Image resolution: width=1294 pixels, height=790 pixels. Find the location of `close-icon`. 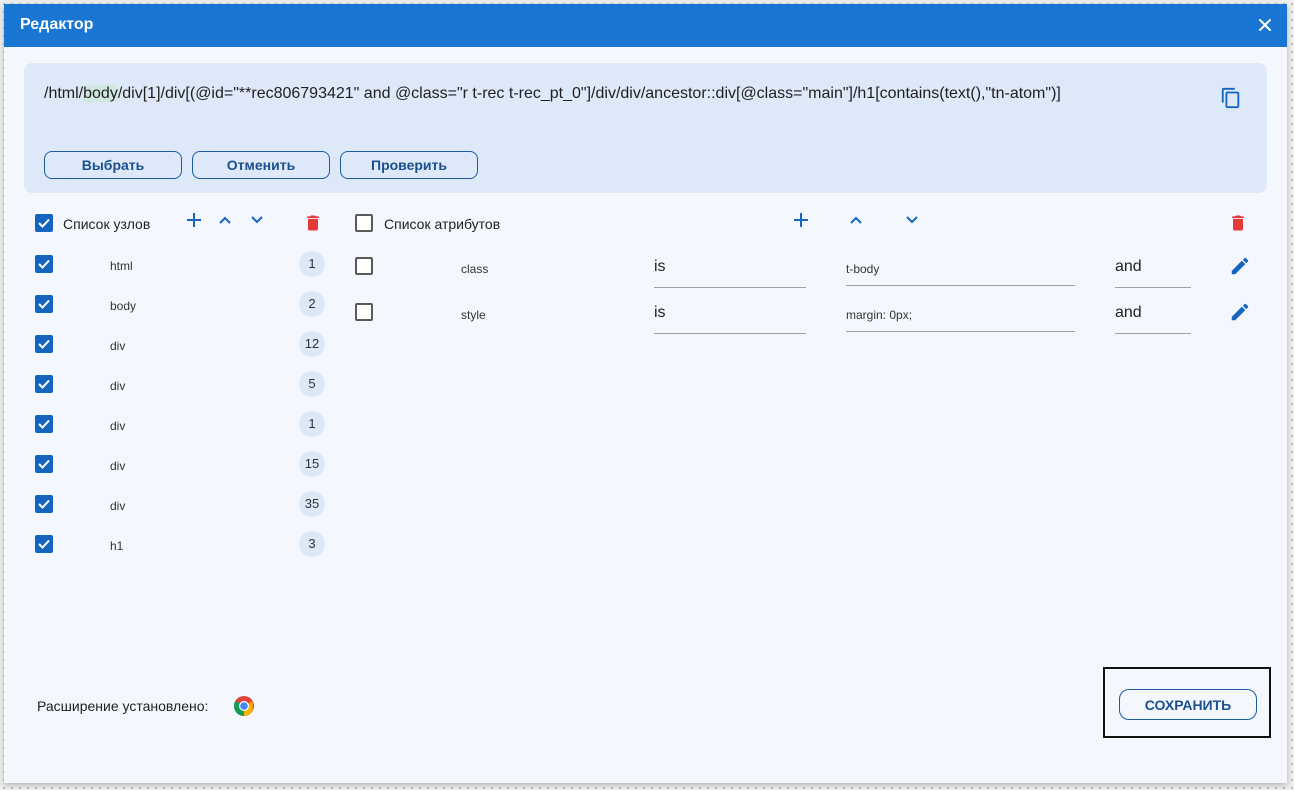

close-icon is located at coordinates (1265, 25).